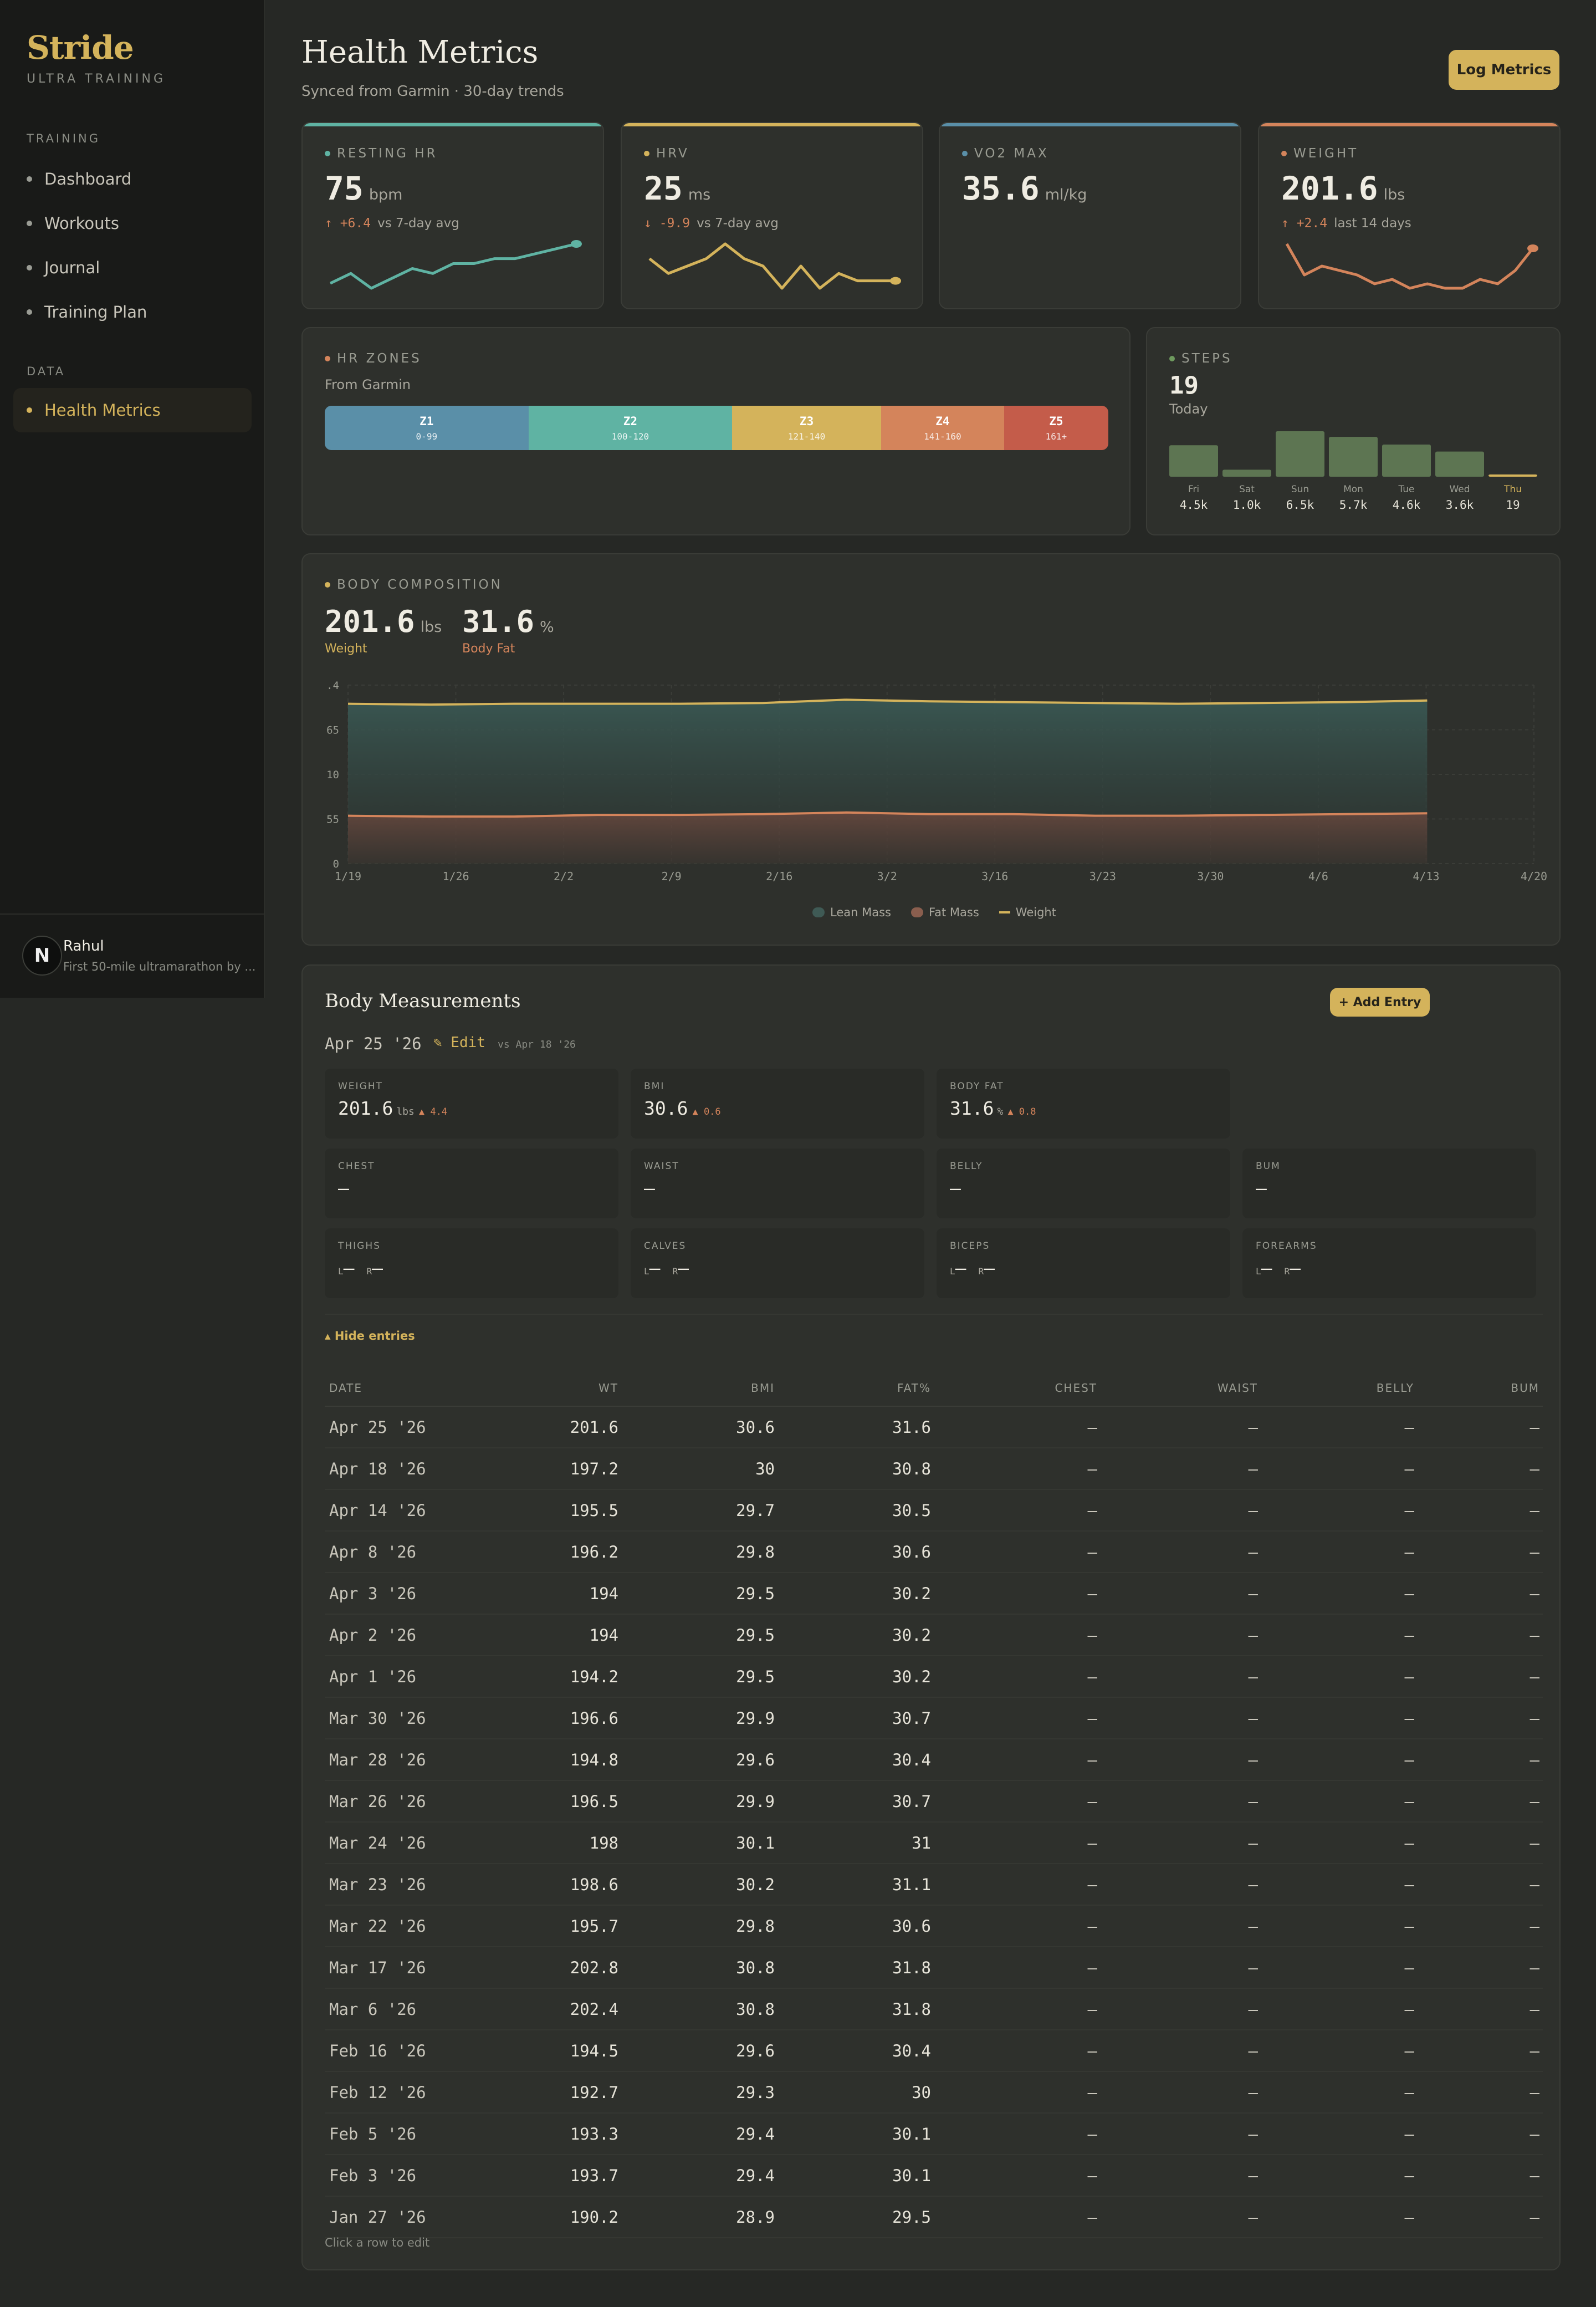 The image size is (1596, 2307). I want to click on hr-zone-range: 141-160, so click(942, 436).